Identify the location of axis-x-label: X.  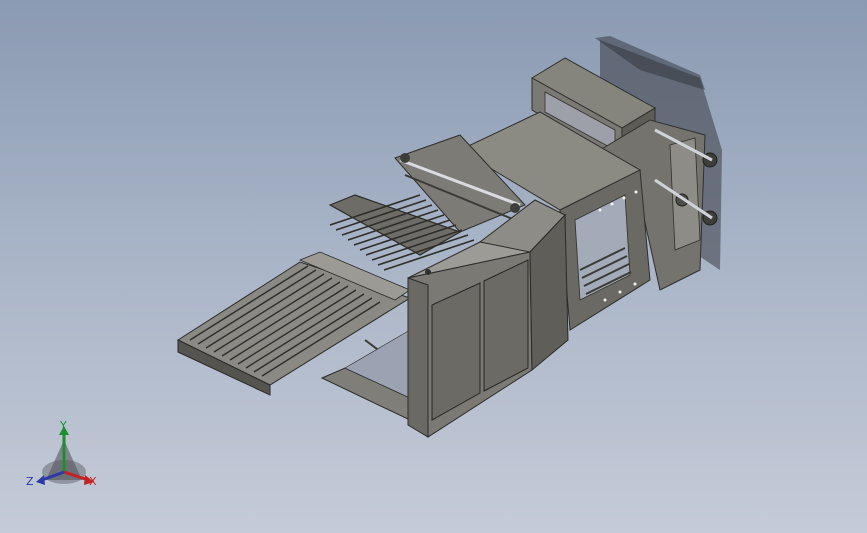
(93, 481).